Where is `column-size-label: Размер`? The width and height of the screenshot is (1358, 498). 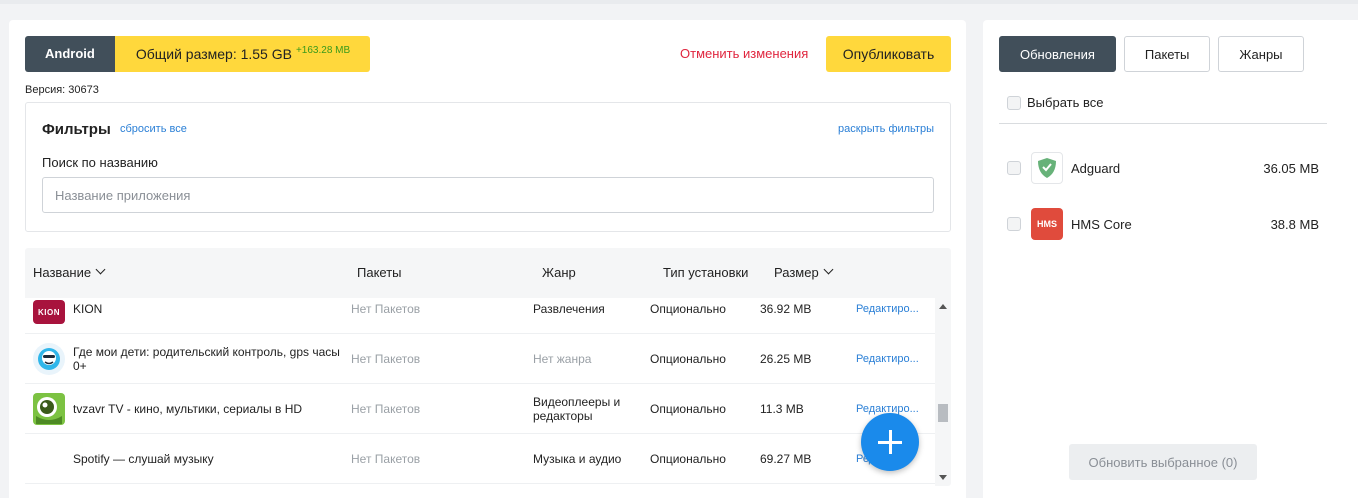
column-size-label: Размер is located at coordinates (796, 272).